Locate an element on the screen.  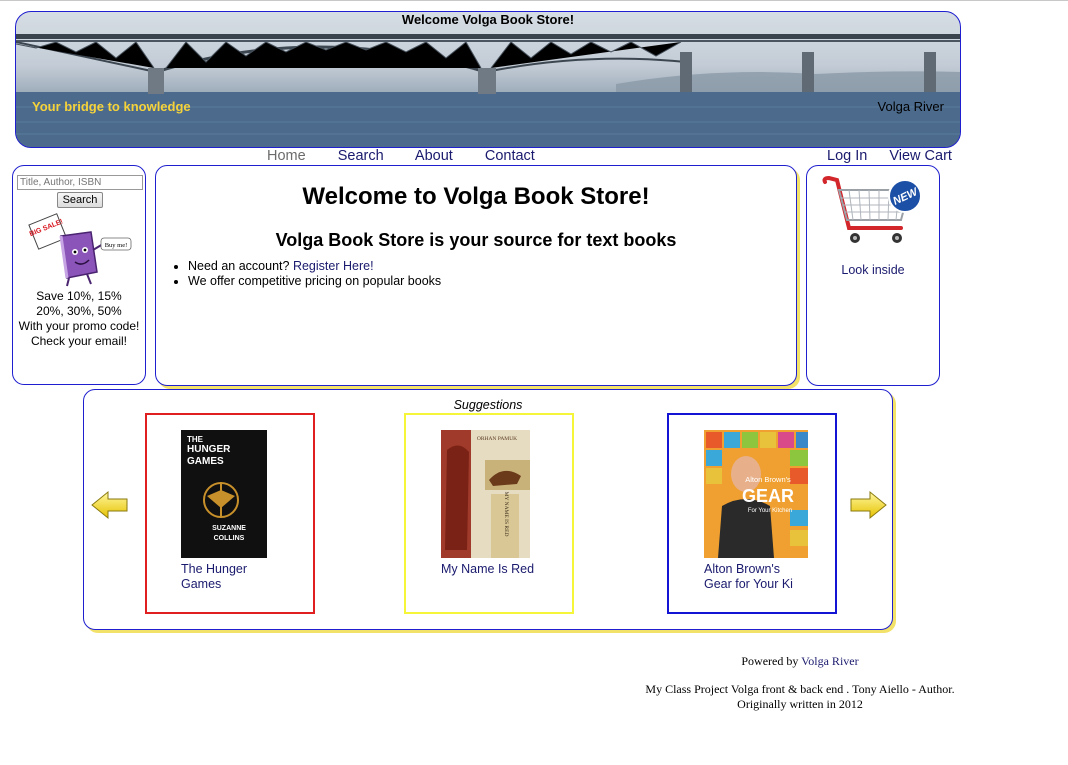
cover-text: MY NAME IS RED is located at coordinates (506, 514).